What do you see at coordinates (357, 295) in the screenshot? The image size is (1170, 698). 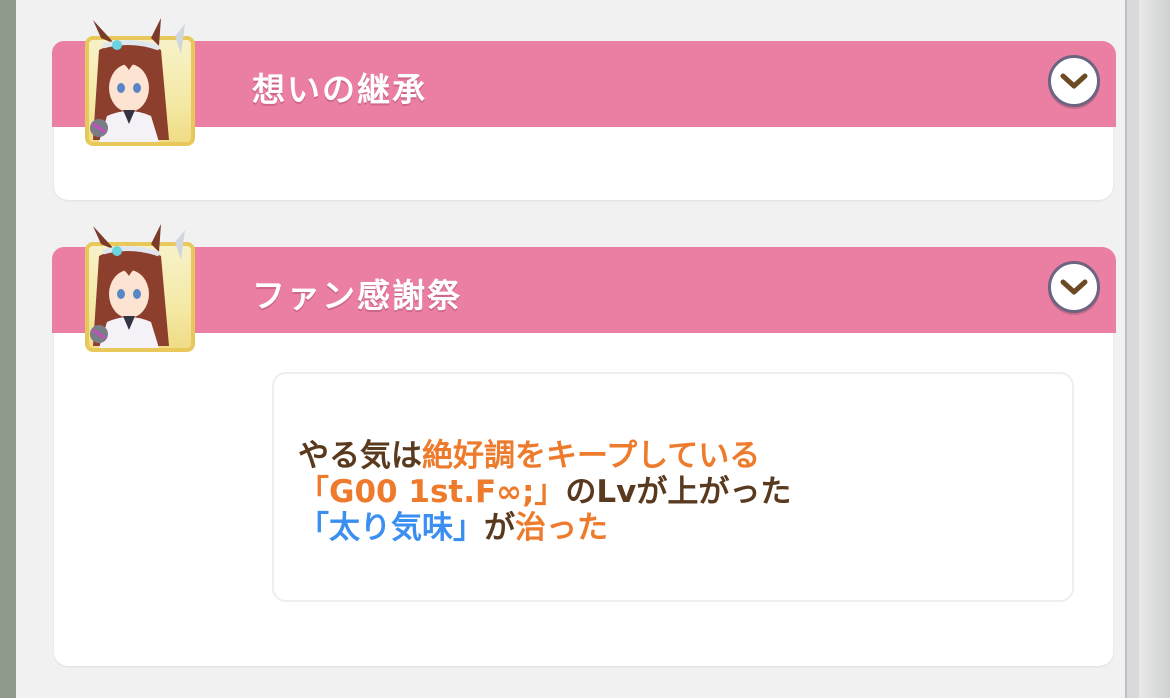 I see `event-title: ファン感謝祭` at bounding box center [357, 295].